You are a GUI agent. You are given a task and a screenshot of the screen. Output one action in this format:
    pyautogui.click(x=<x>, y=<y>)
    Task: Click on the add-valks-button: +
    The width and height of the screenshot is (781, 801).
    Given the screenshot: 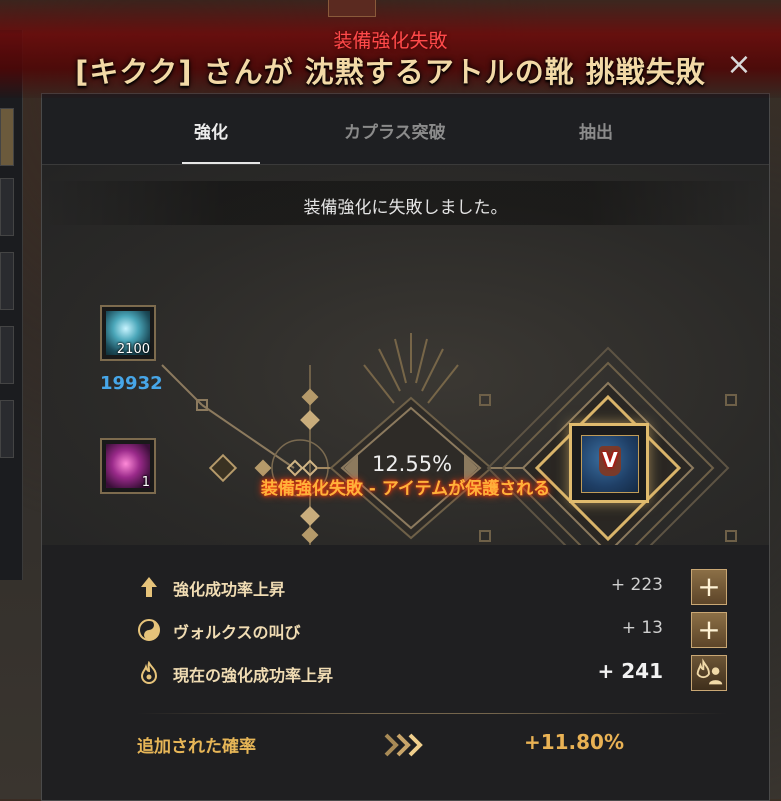 What is the action you would take?
    pyautogui.click(x=709, y=630)
    